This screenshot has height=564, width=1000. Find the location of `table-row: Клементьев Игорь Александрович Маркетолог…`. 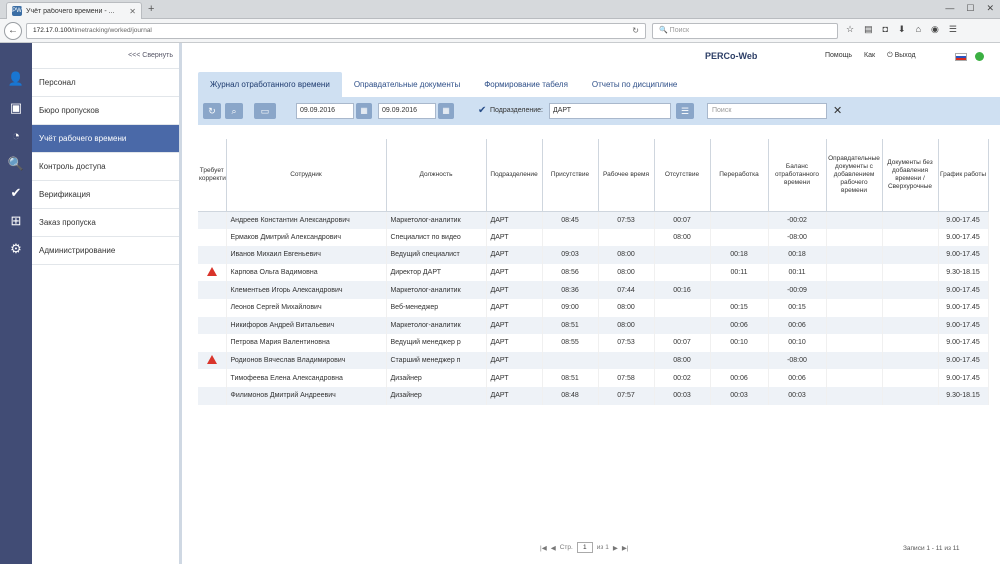

table-row: Клементьев Игорь Александрович Маркетолог… is located at coordinates (593, 290).